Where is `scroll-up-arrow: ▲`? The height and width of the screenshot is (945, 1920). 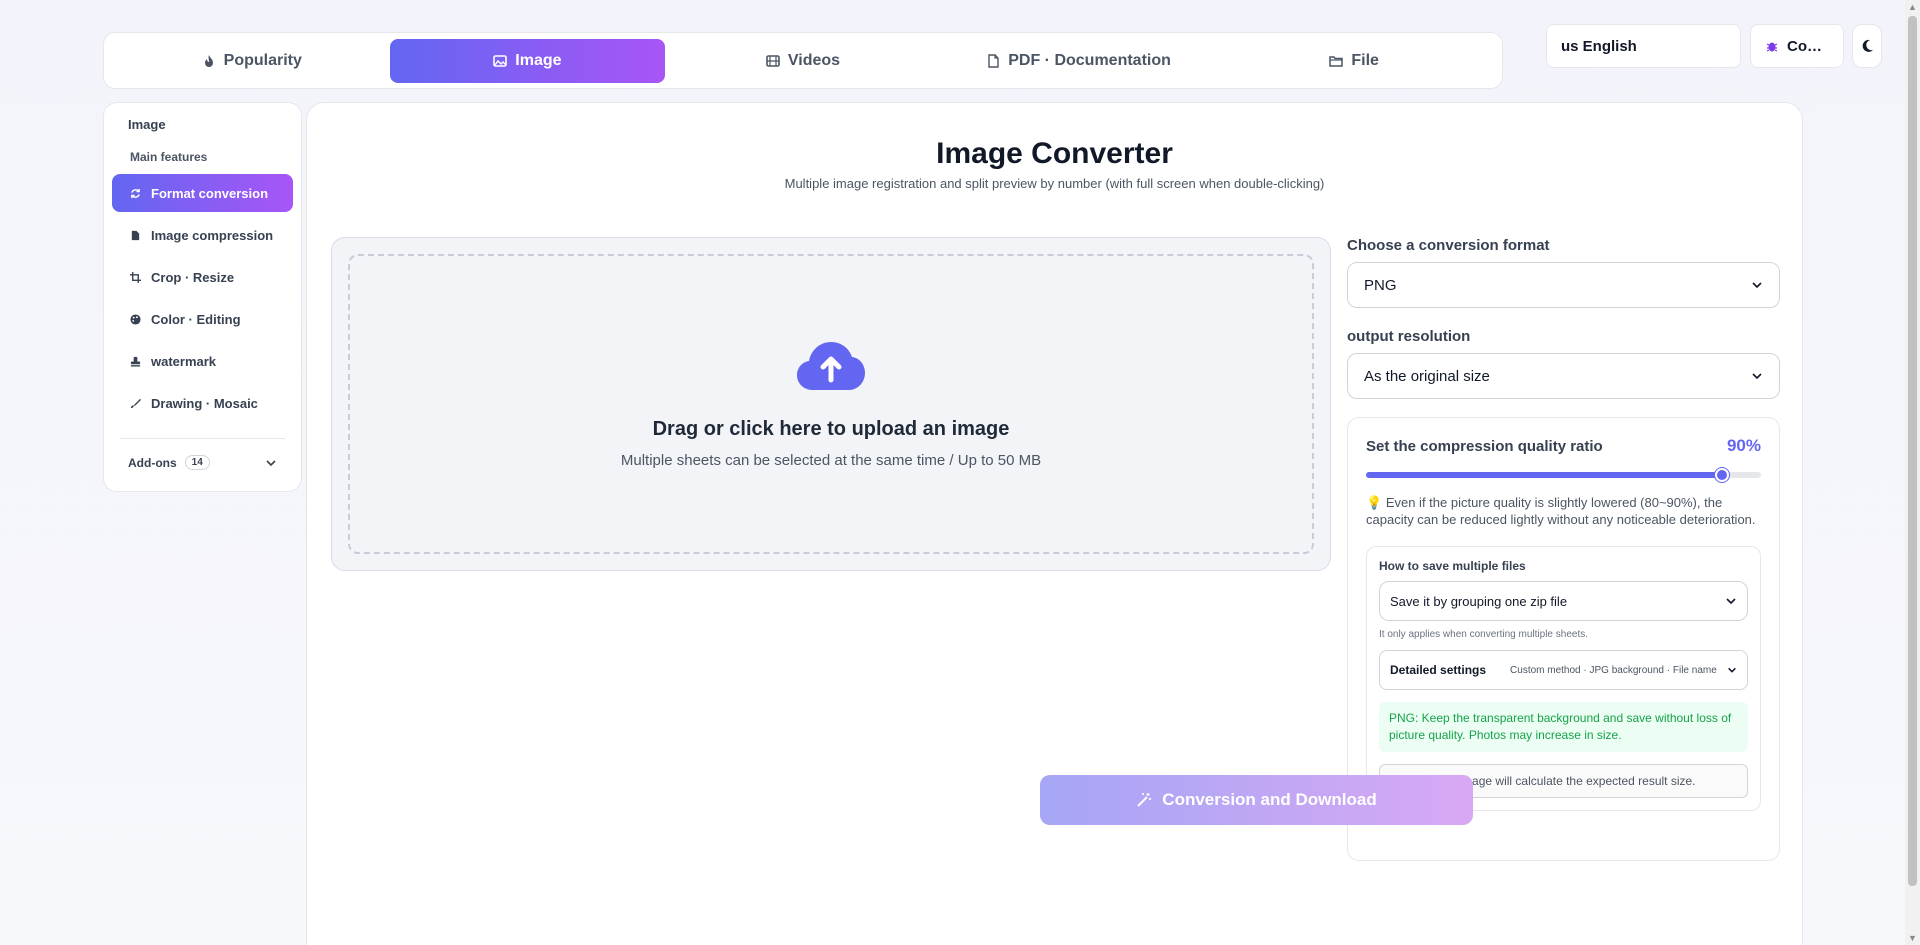 scroll-up-arrow: ▲ is located at coordinates (1912, 7).